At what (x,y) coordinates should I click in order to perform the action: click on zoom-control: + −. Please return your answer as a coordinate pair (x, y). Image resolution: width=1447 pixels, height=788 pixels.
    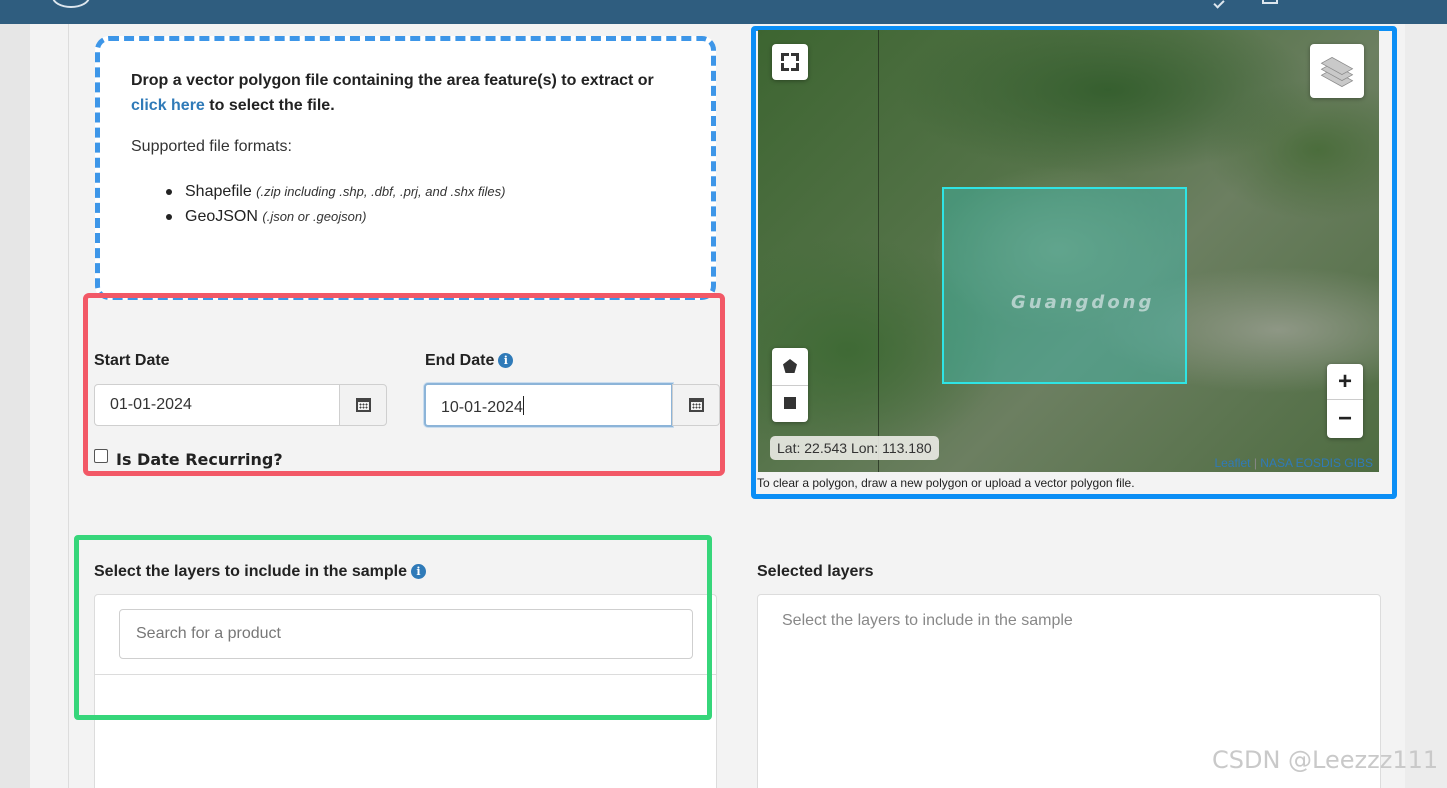
    Looking at the image, I should click on (1345, 401).